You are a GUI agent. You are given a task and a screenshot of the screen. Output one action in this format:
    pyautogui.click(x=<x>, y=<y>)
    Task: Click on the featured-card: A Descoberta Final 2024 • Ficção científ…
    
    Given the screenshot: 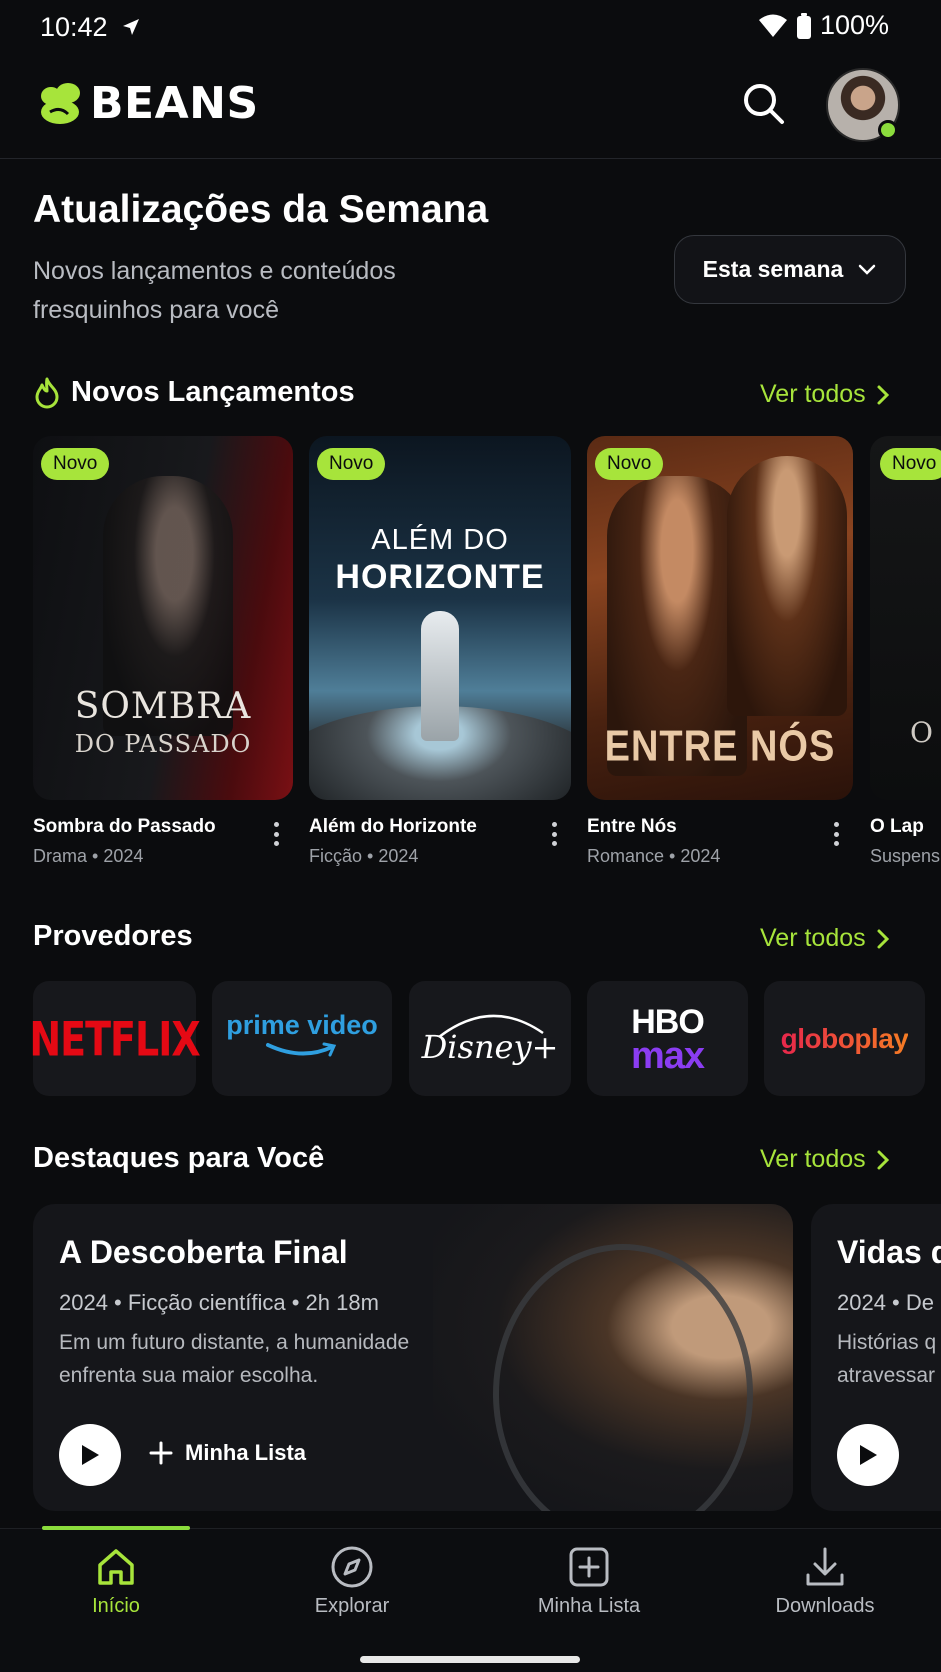 What is the action you would take?
    pyautogui.click(x=413, y=1357)
    